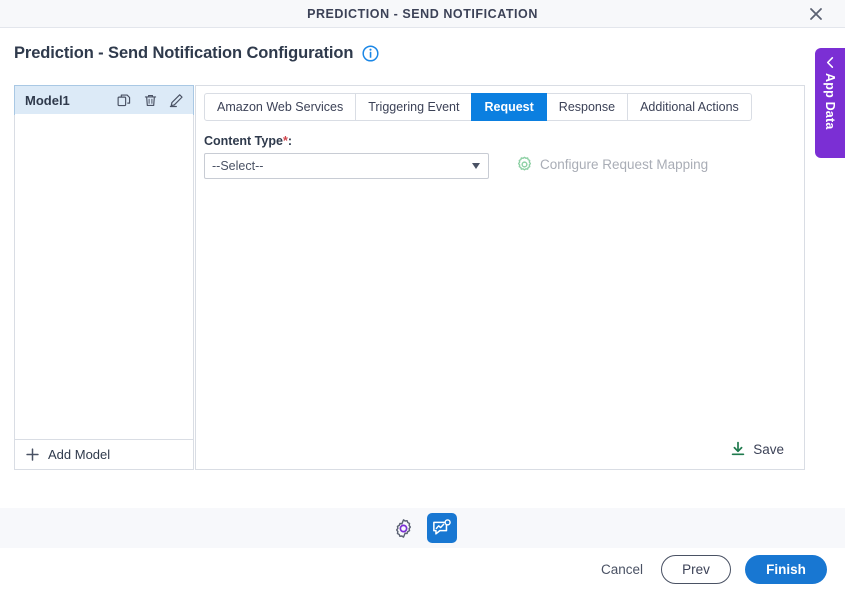  I want to click on chevron-down-icon, so click(476, 166).